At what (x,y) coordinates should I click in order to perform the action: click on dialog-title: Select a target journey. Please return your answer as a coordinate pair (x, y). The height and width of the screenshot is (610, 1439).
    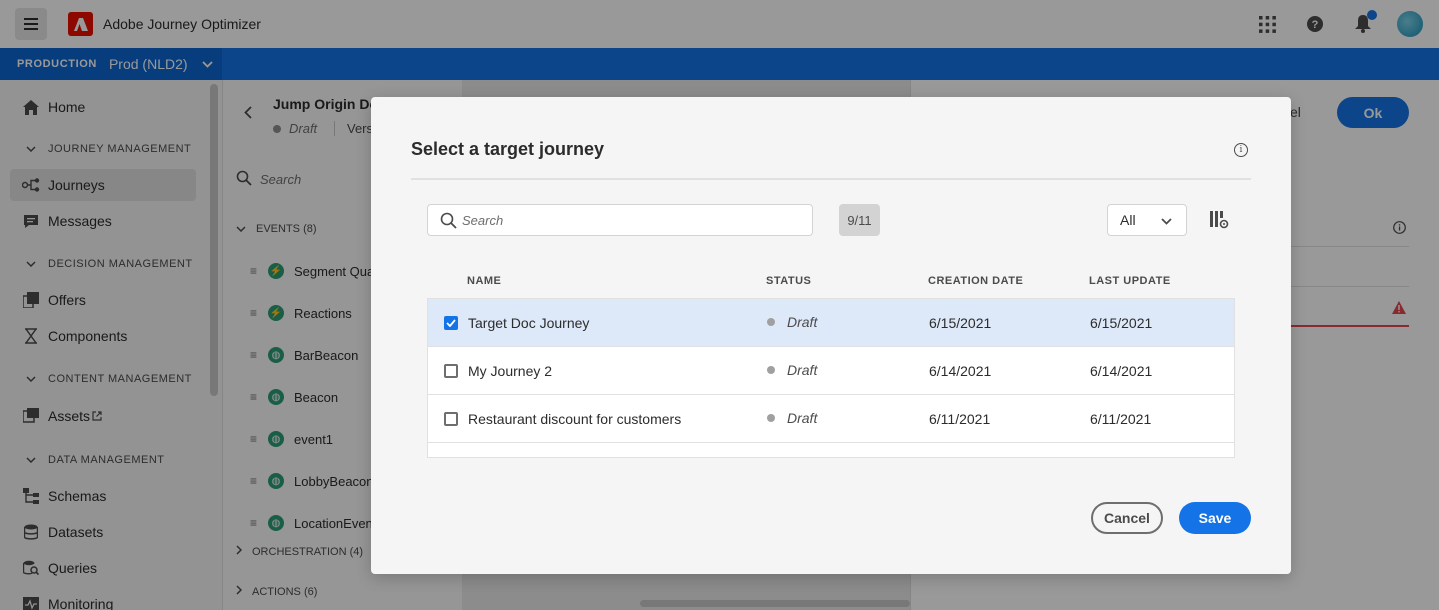
    Looking at the image, I should click on (508, 149).